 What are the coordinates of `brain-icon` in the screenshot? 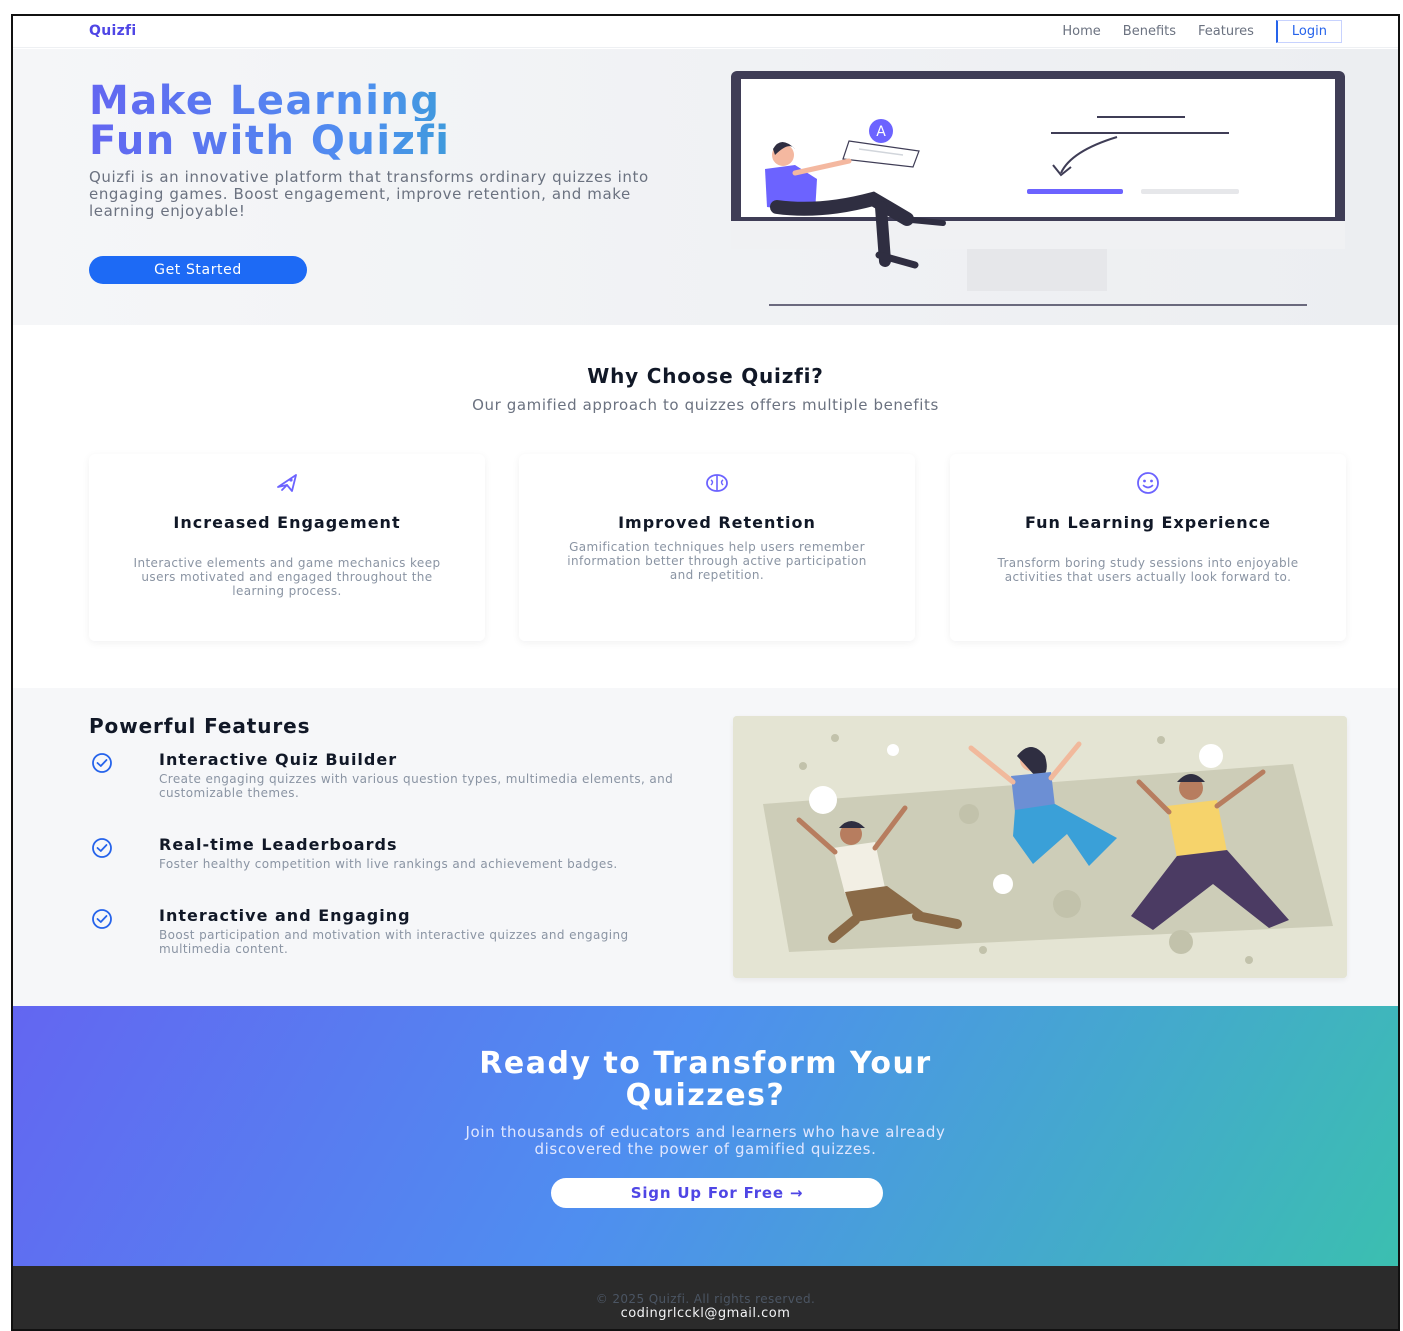 It's located at (717, 483).